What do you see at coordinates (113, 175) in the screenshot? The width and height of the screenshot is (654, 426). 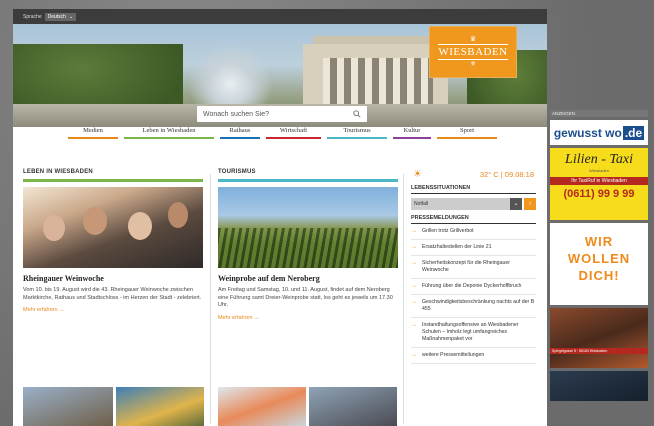 I see `section-header: LEBEN IN WIESBADEN` at bounding box center [113, 175].